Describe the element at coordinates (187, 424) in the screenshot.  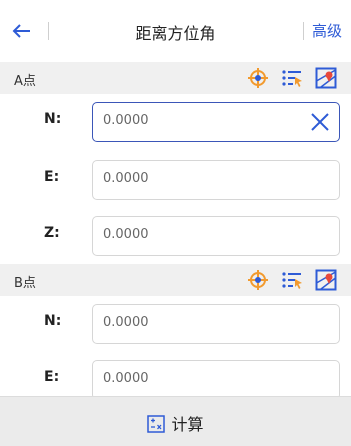
I see `calculate-label: 计算` at that location.